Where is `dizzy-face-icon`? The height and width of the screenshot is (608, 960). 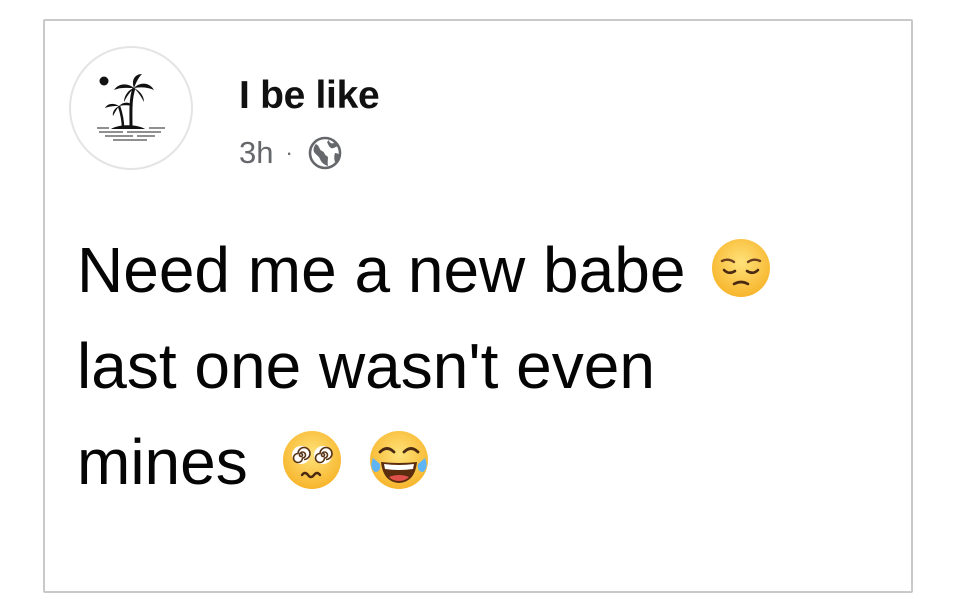
dizzy-face-icon is located at coordinates (311, 460).